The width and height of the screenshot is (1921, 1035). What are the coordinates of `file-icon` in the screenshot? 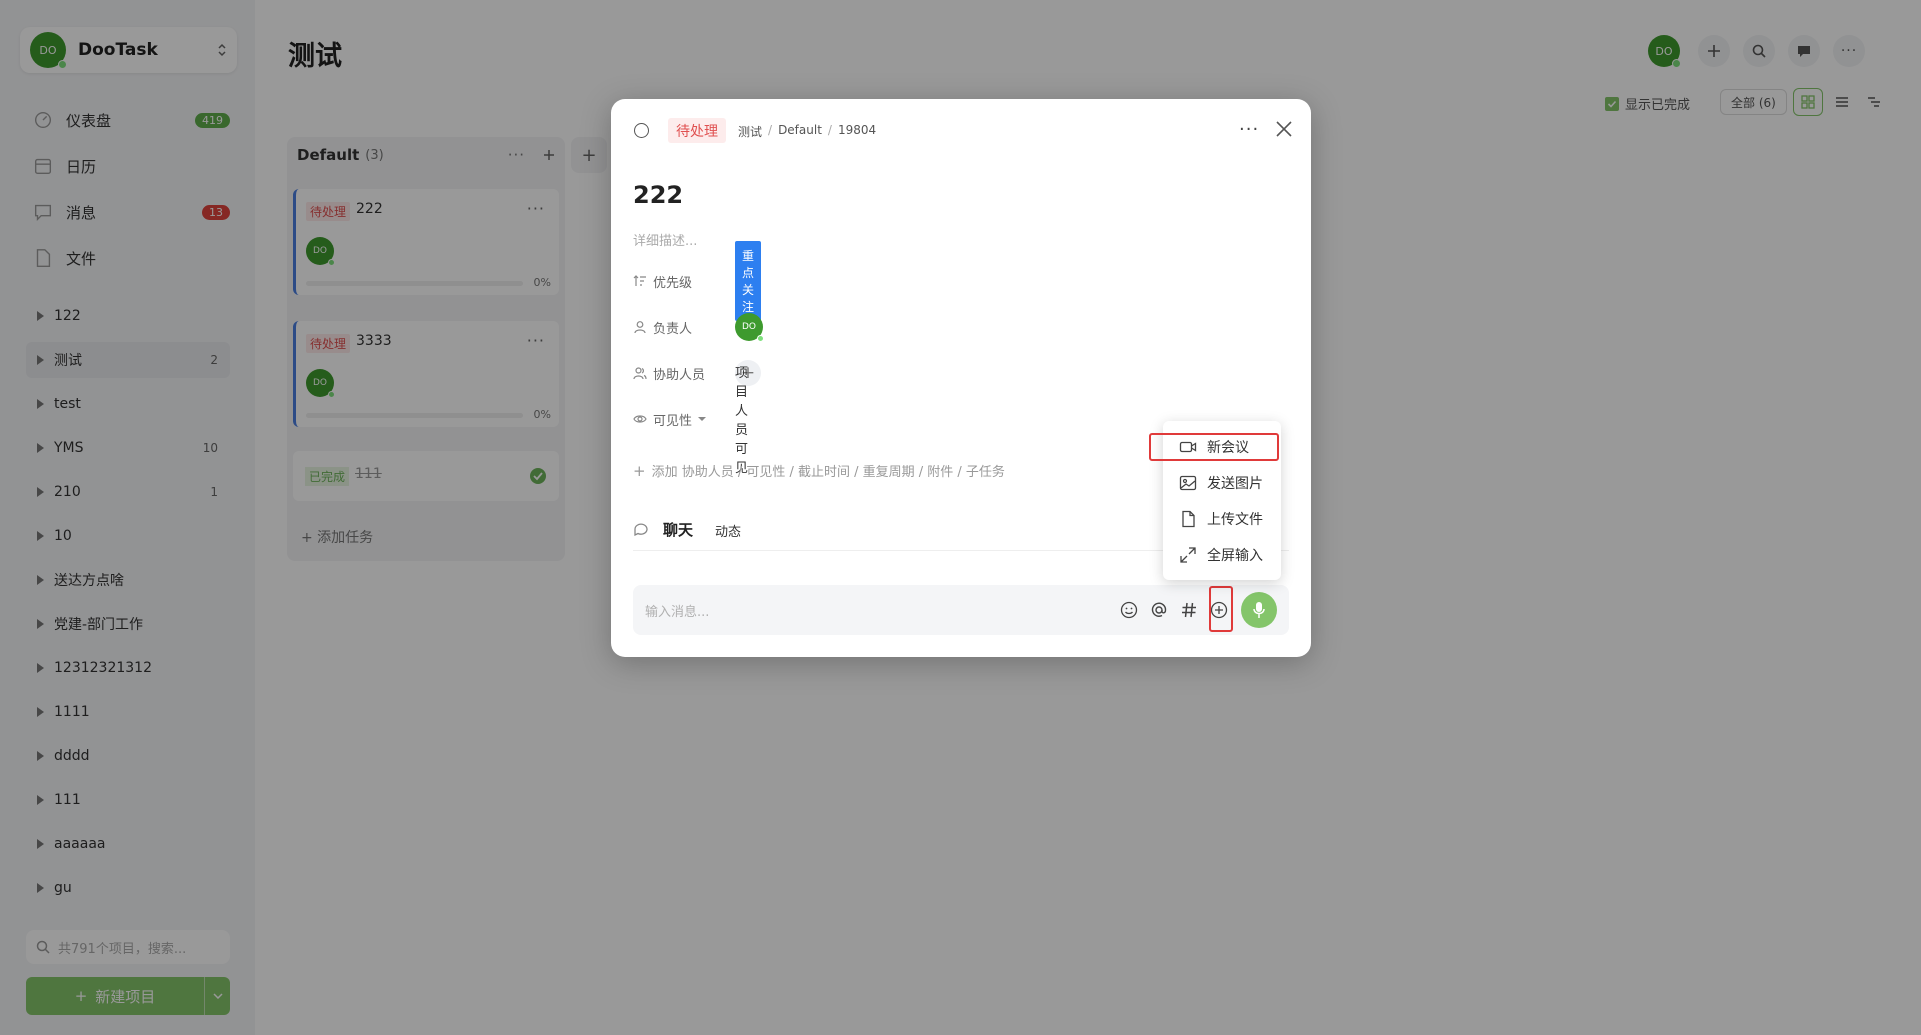 It's located at (1188, 519).